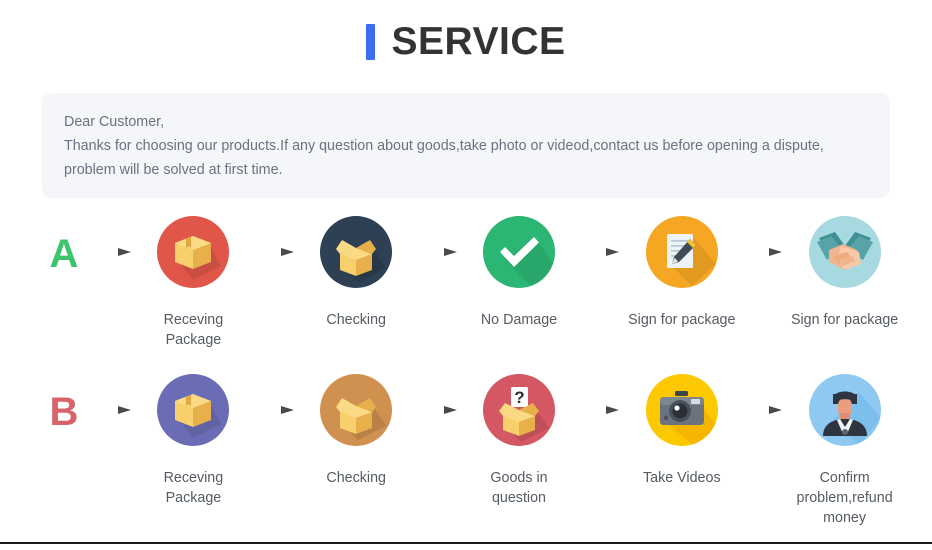  I want to click on step-a2: Checking, so click(356, 268).